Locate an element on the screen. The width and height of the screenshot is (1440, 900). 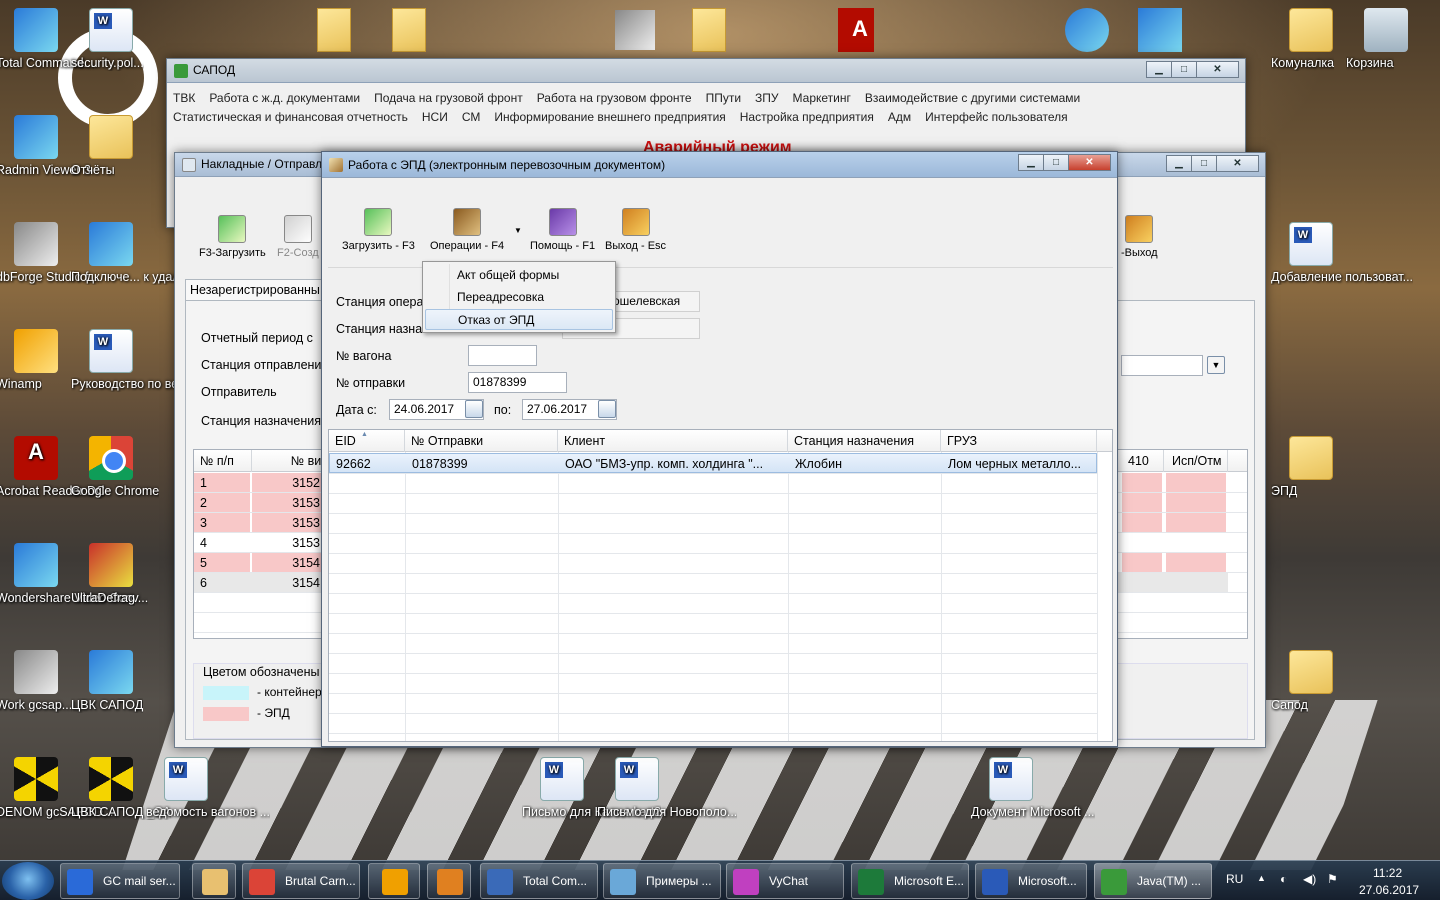
settings-icon is located at coordinates (635, 30).